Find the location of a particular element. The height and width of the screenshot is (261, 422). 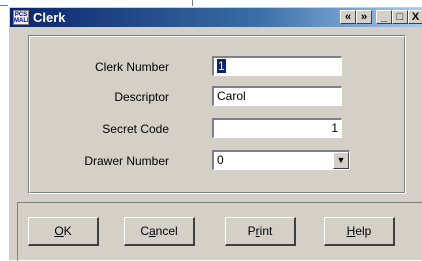

cancel-button: Cancel is located at coordinates (159, 231).